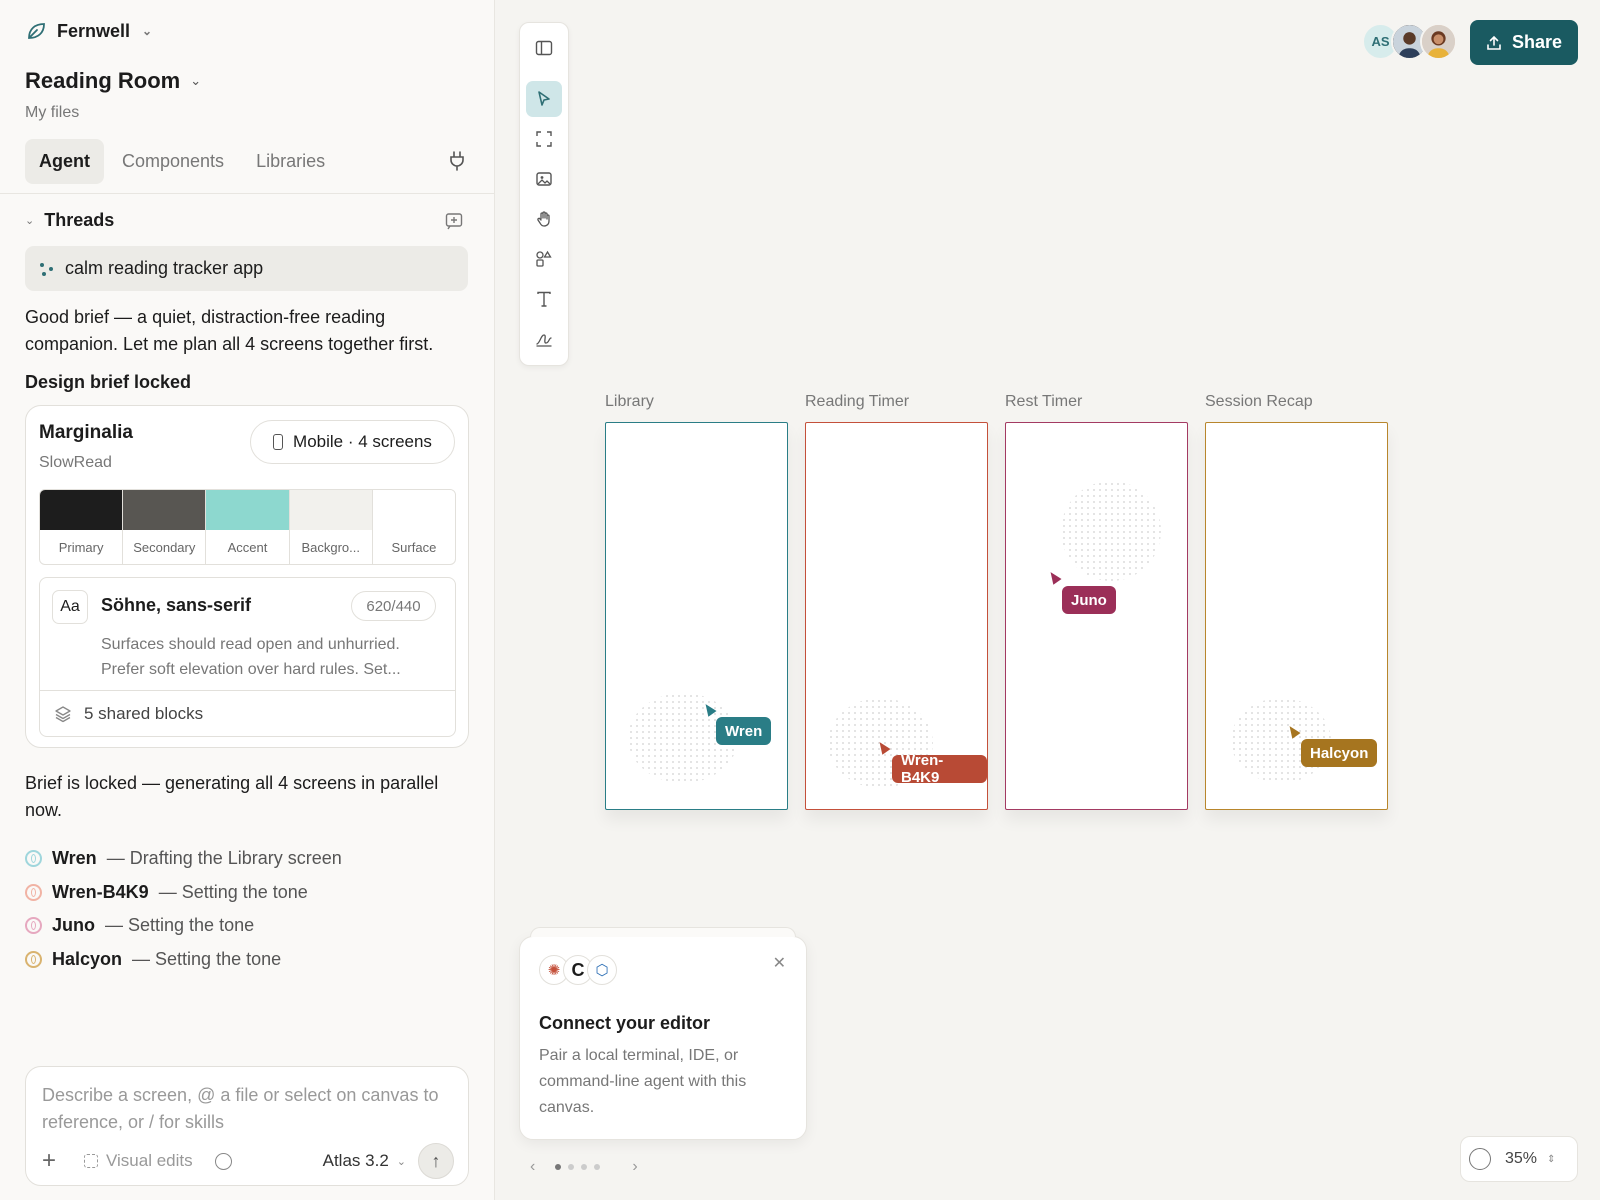 Image resolution: width=1600 pixels, height=1200 pixels. What do you see at coordinates (578, 970) in the screenshot?
I see `integration-logos: ✺ C ⬡` at bounding box center [578, 970].